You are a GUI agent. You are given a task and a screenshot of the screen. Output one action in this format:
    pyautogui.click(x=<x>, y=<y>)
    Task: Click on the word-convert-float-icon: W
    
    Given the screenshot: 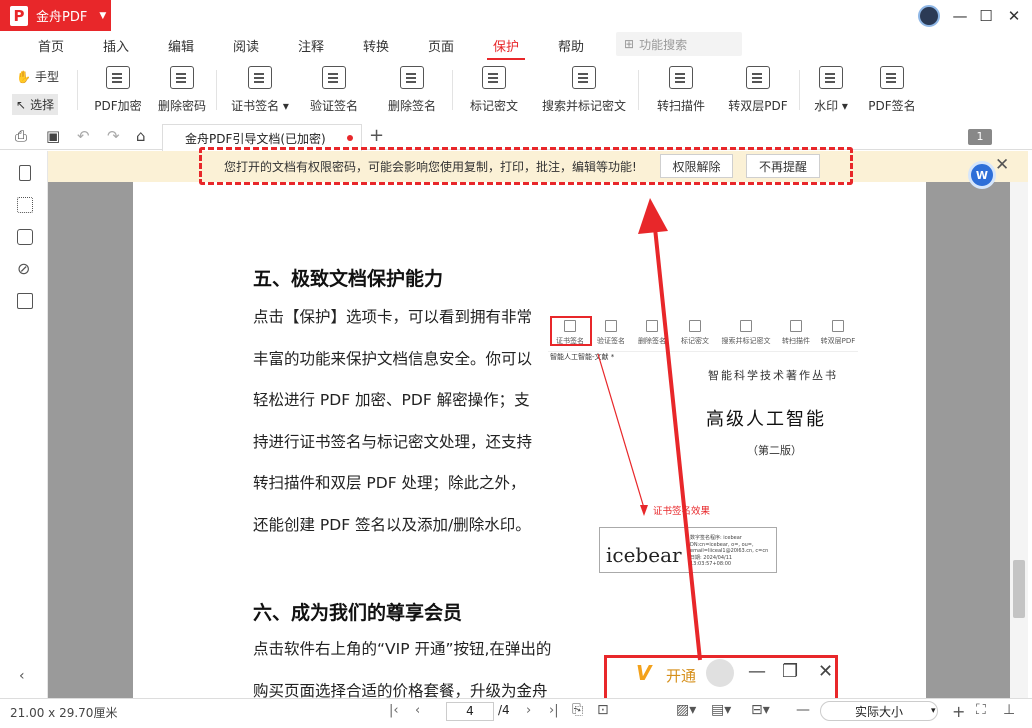 What is the action you would take?
    pyautogui.click(x=982, y=175)
    